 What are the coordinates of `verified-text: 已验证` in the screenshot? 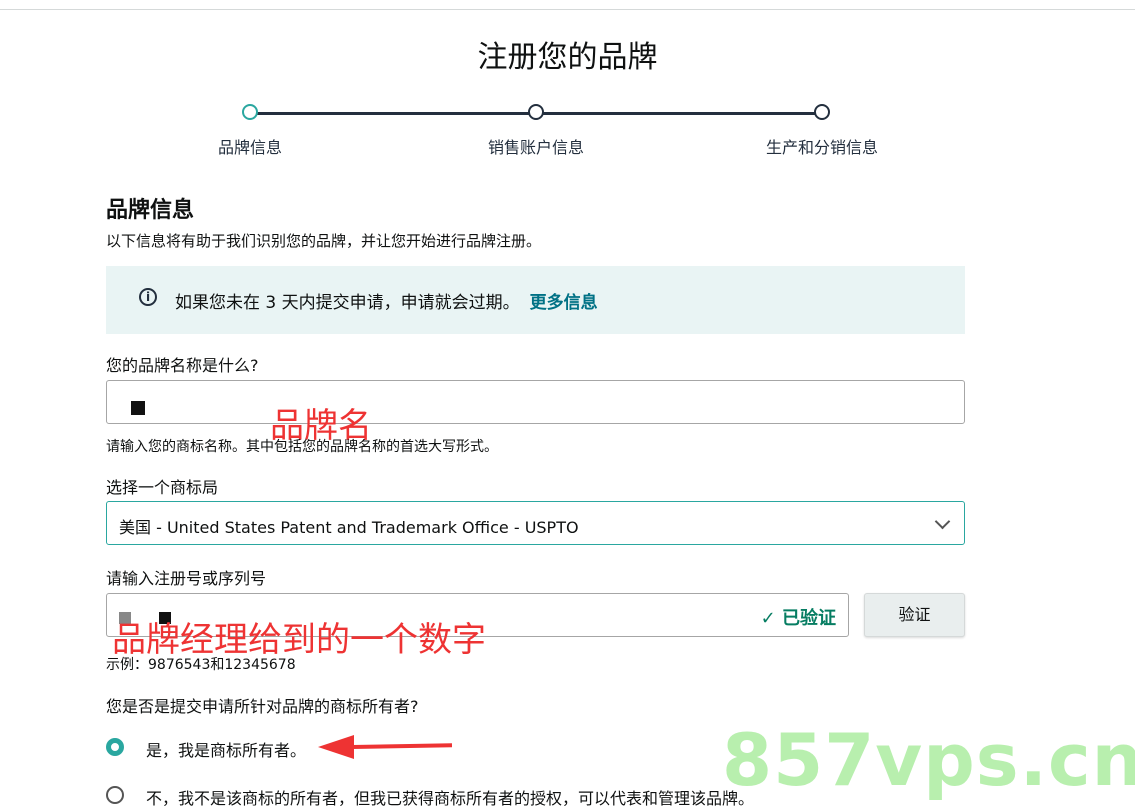 It's located at (809, 618).